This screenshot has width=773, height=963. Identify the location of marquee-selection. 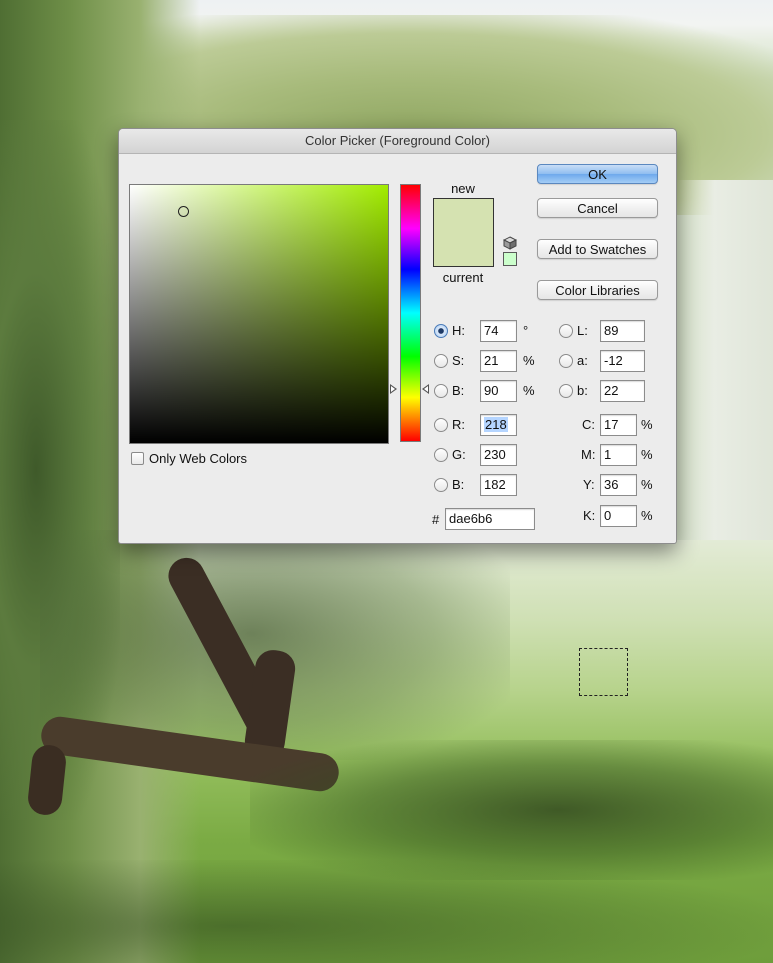
(603, 672).